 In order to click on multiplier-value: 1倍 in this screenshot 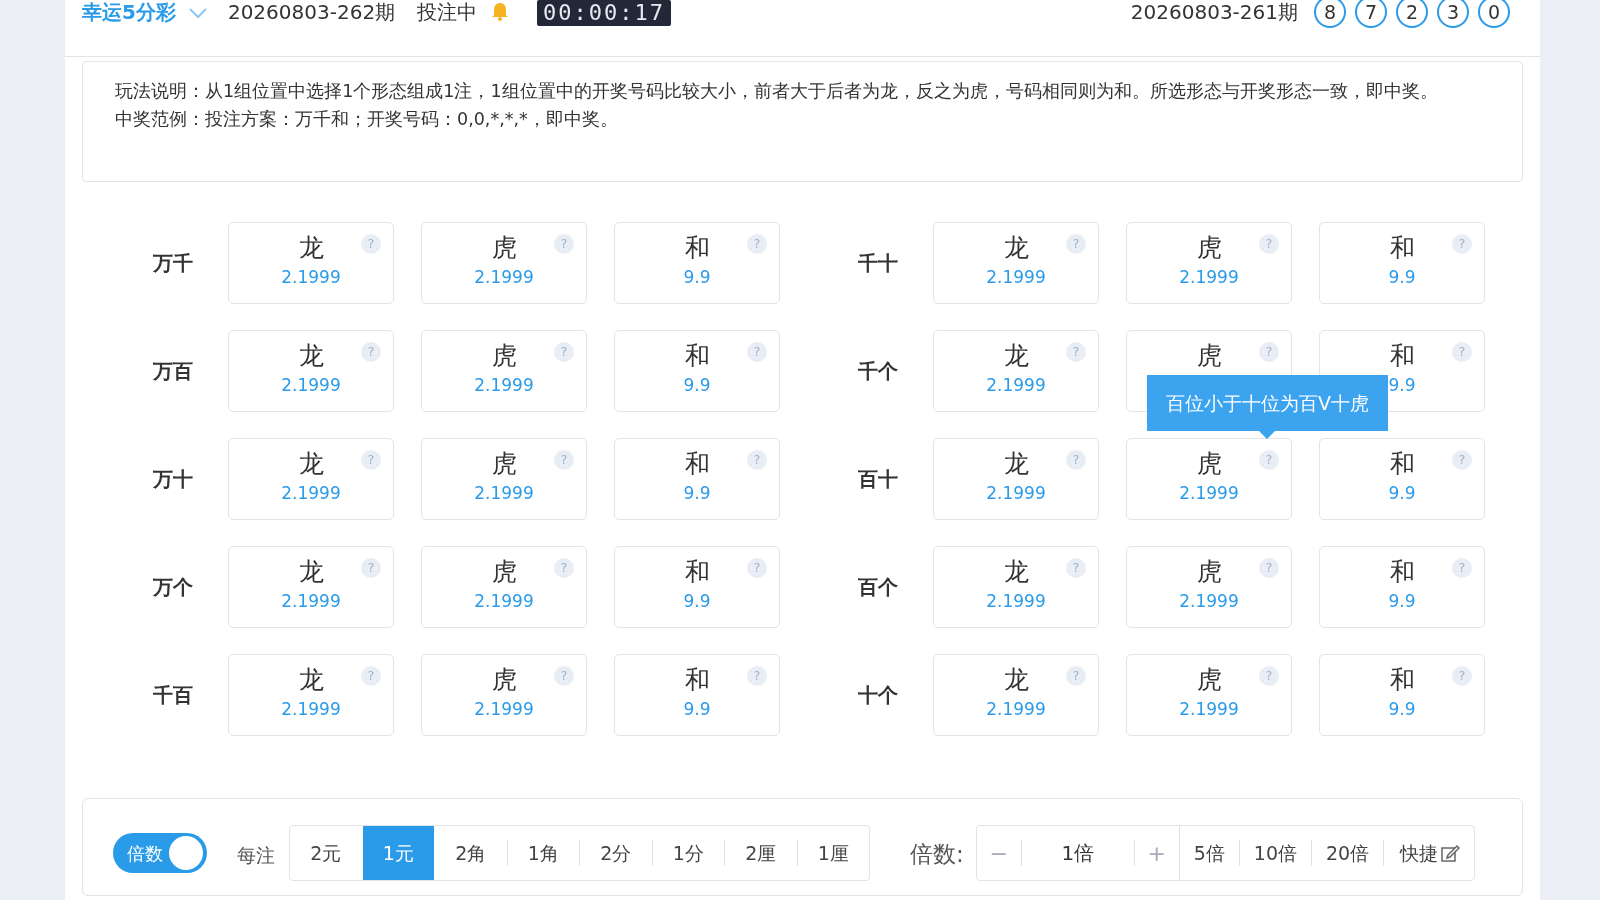, I will do `click(1077, 853)`.